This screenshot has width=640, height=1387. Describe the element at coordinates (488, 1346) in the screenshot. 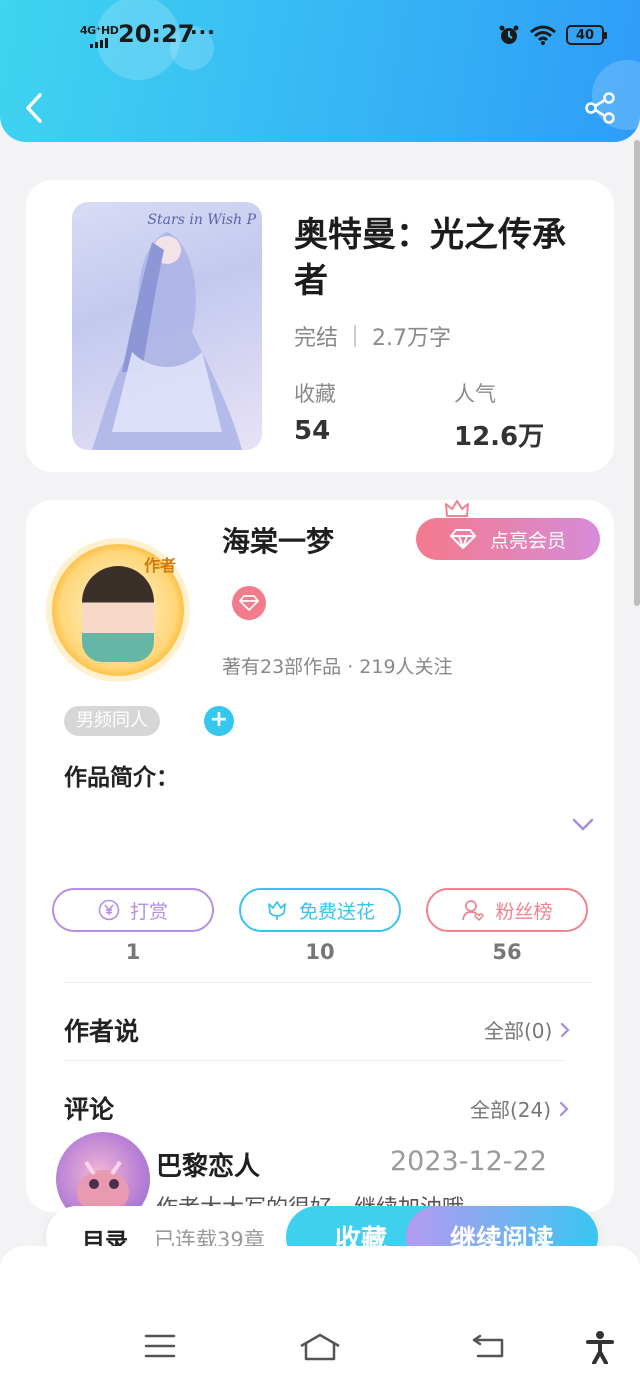

I see `back-icon` at that location.